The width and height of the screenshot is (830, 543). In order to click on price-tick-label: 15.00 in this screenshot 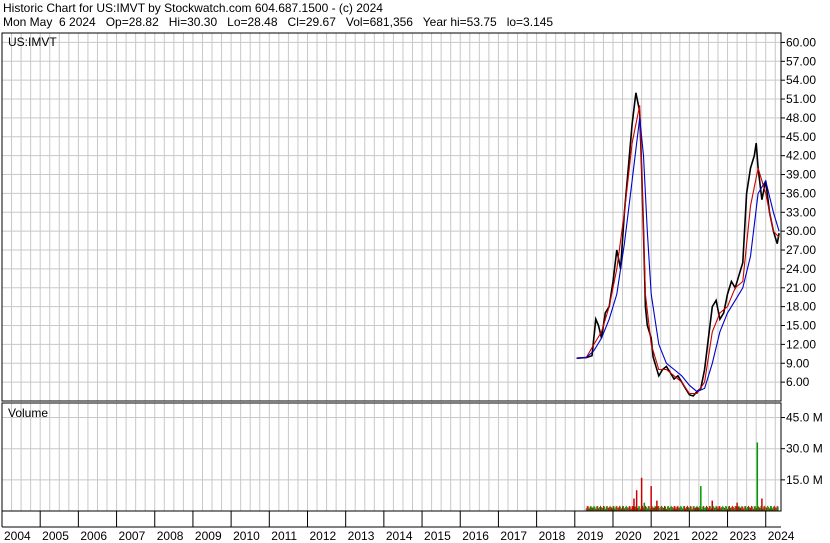, I will do `click(801, 326)`.